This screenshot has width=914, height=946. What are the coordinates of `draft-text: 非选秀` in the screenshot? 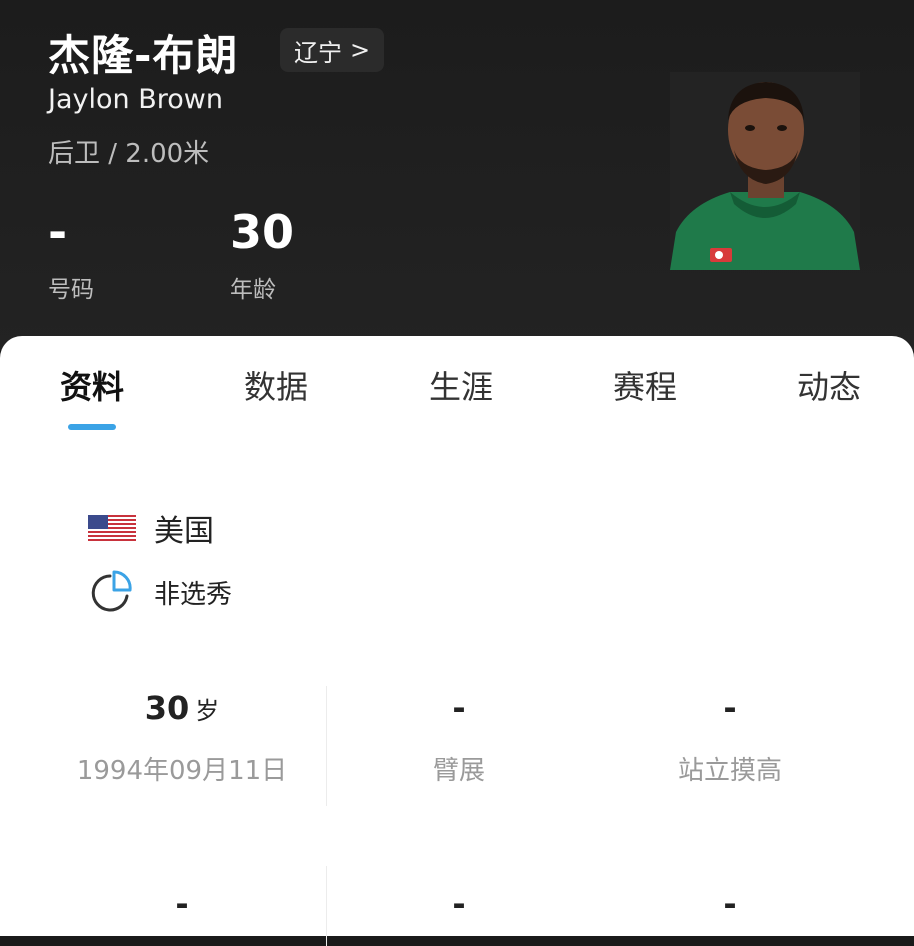 It's located at (193, 594).